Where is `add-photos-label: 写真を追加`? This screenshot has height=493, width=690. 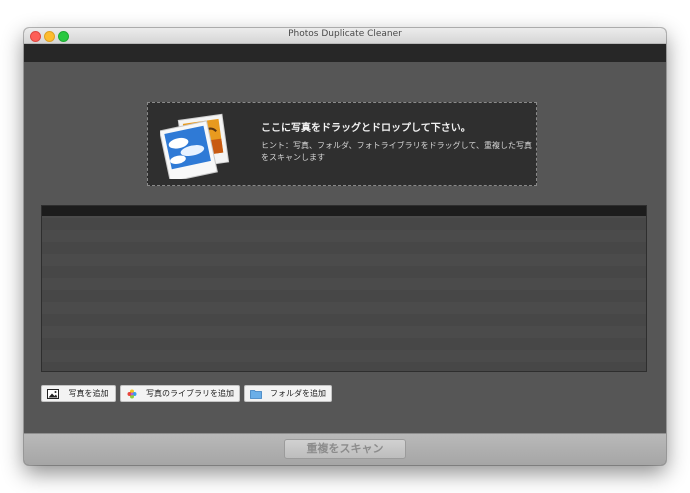 add-photos-label: 写真を追加 is located at coordinates (88, 393).